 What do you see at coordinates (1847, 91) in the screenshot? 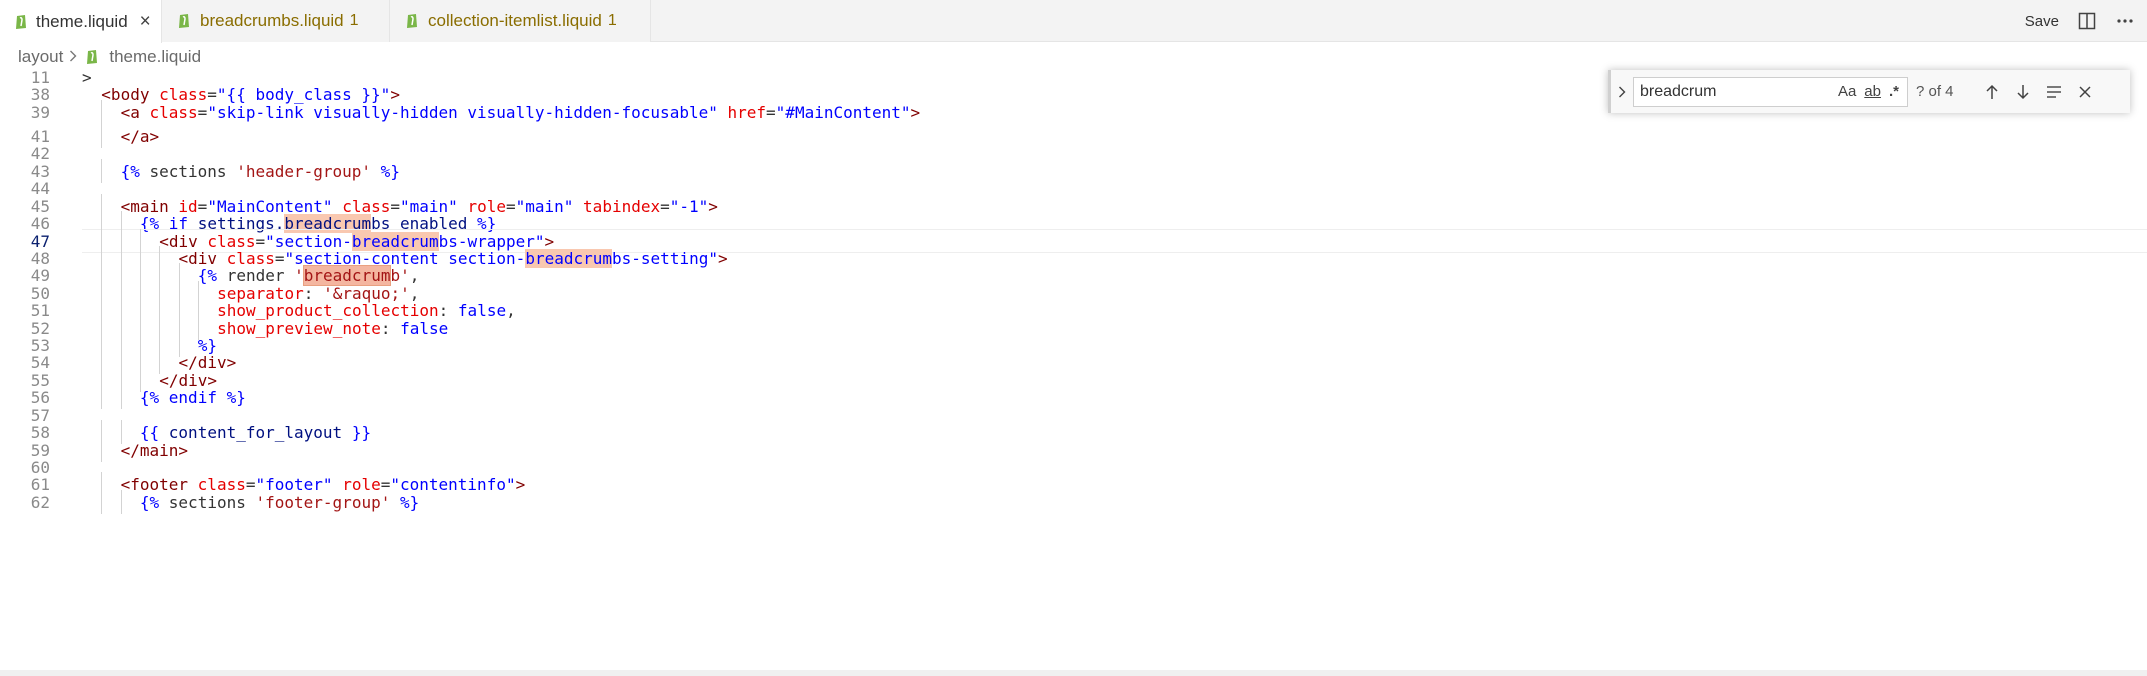
I see `match-case-toggle: Aa` at bounding box center [1847, 91].